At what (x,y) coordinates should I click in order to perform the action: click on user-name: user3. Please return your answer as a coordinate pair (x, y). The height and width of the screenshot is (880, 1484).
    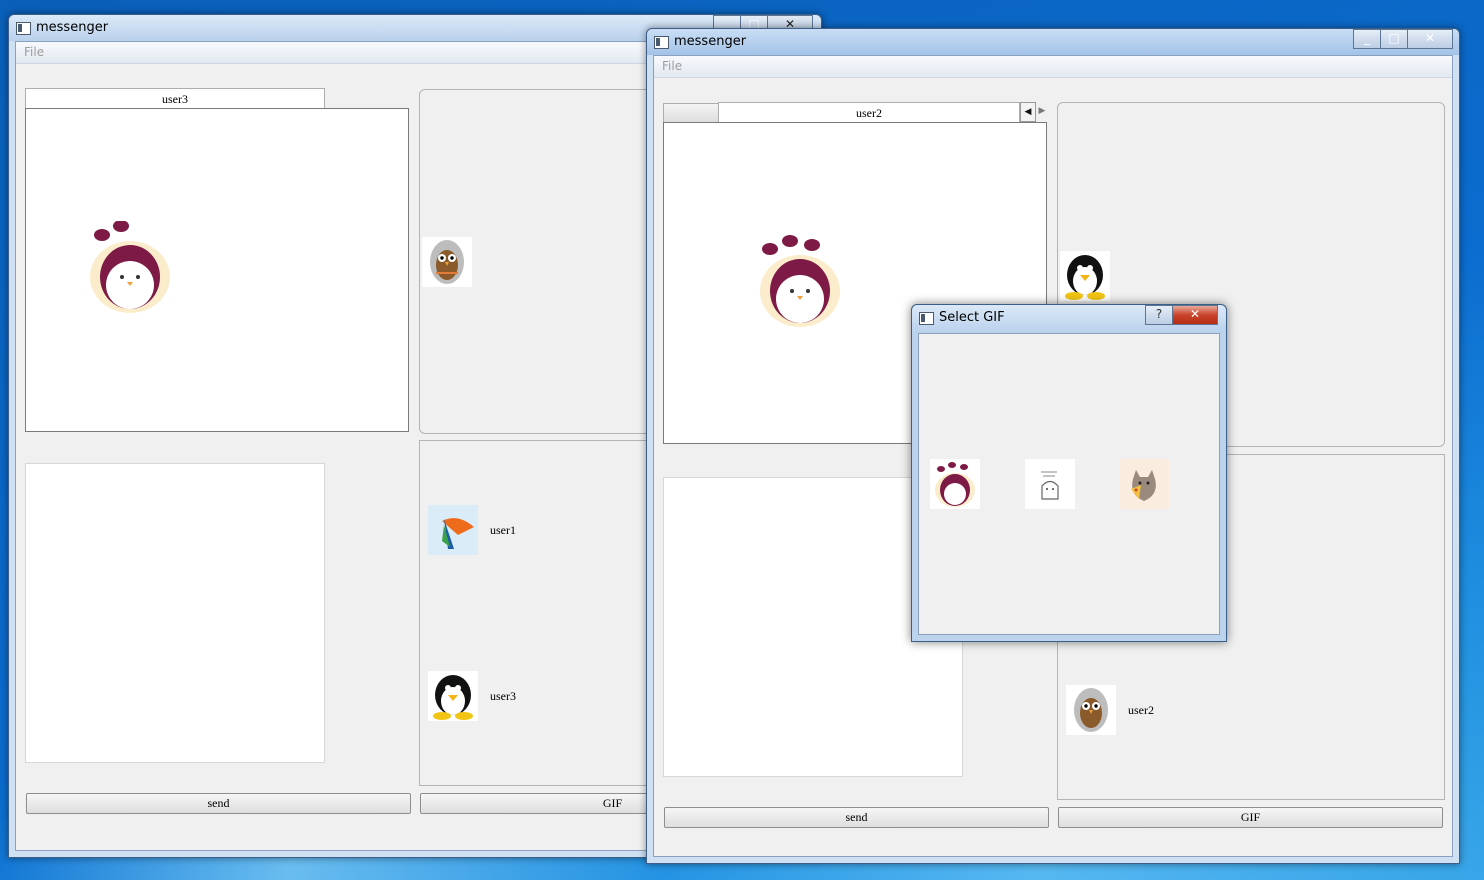
    Looking at the image, I should click on (503, 696).